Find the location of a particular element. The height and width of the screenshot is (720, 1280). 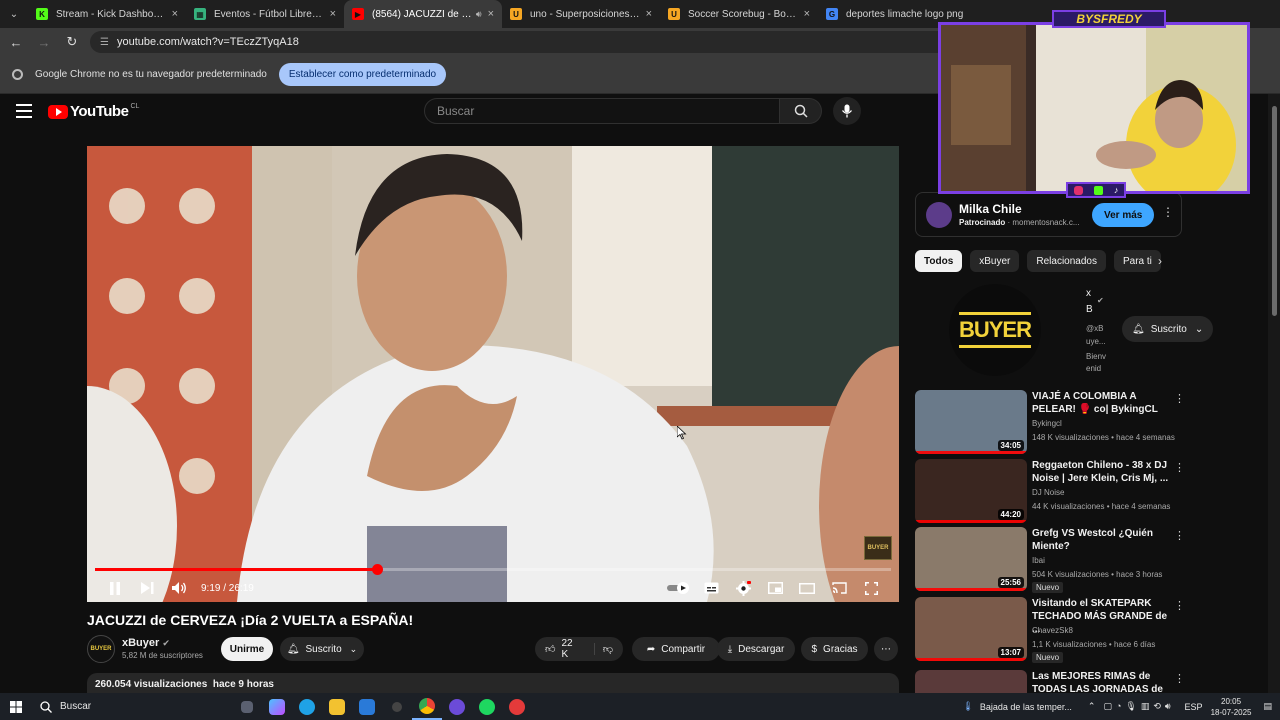

more-actions-button: ⋯ is located at coordinates (886, 649).